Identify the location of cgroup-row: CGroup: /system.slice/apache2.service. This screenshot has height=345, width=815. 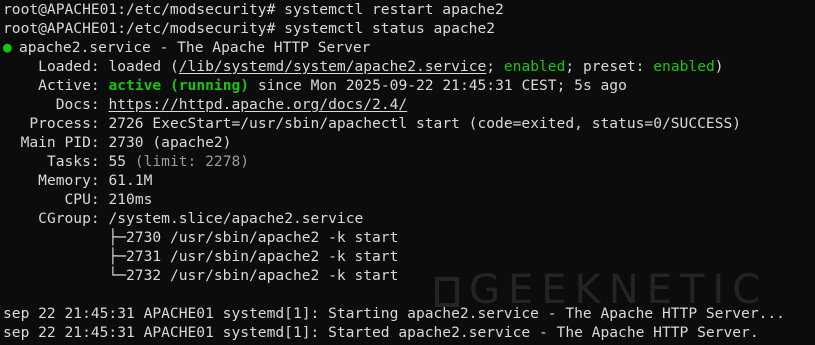
(183, 218).